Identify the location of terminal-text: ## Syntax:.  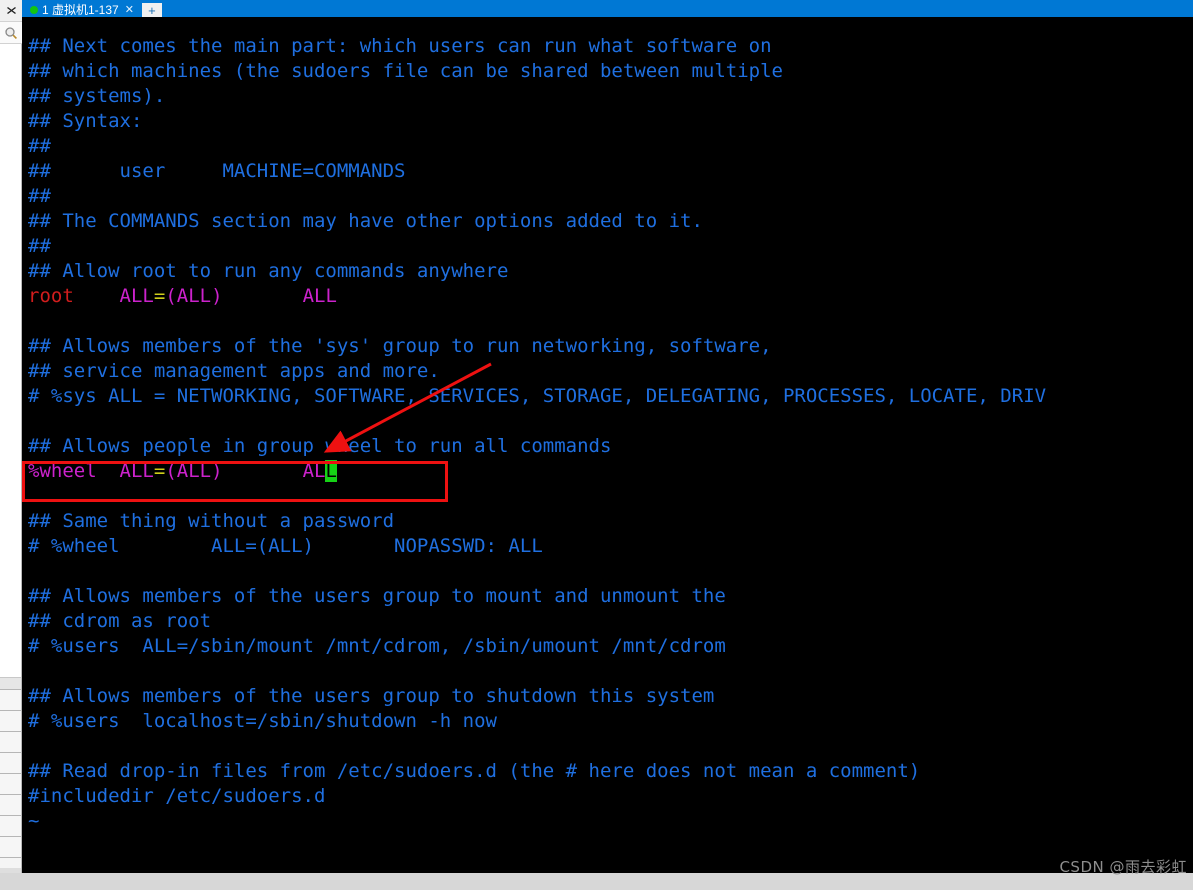
(85, 121).